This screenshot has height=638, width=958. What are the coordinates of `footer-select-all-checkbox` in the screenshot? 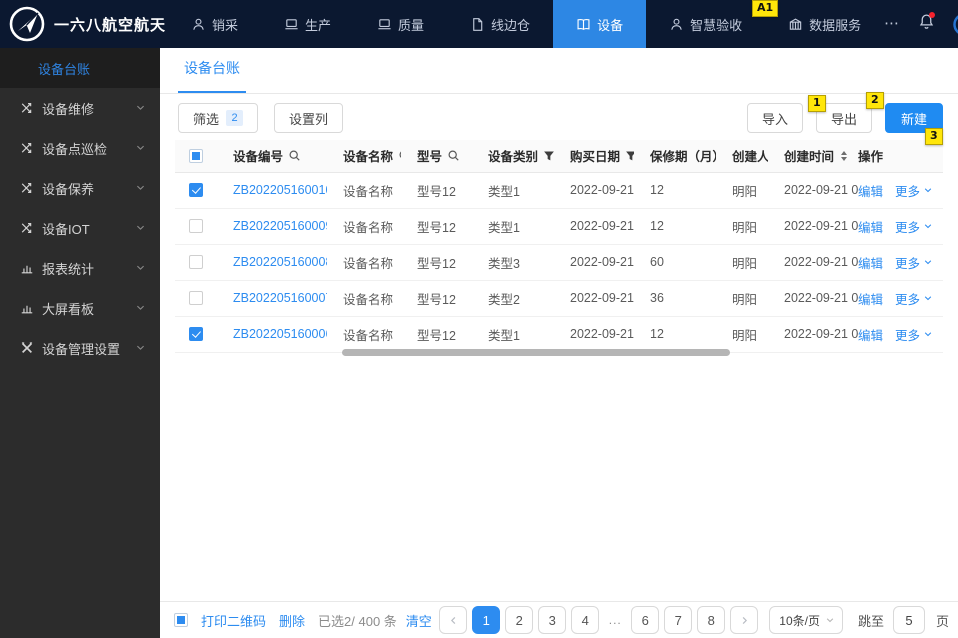 It's located at (181, 620).